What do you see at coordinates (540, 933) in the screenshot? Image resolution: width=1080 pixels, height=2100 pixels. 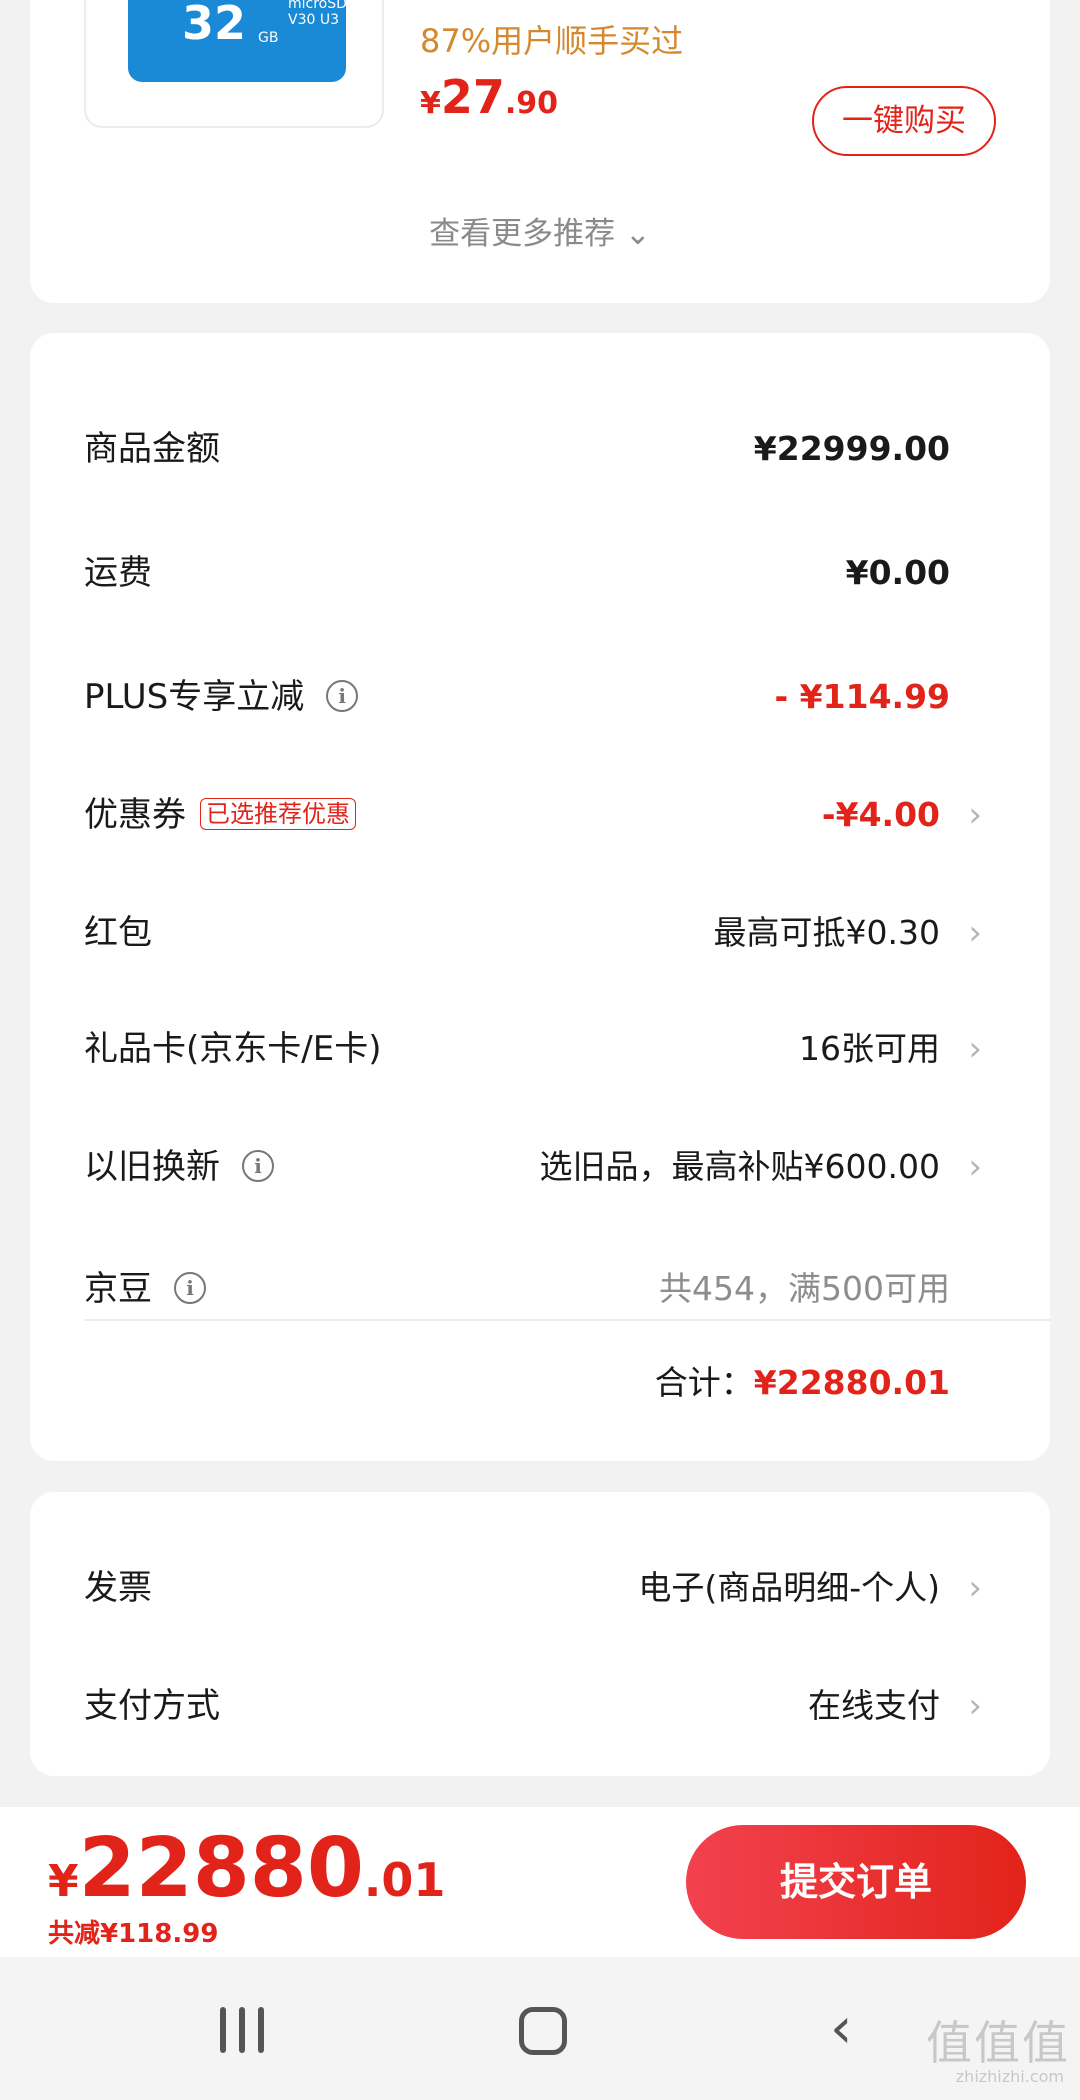 I see `row-red-packet: 红包 最高可抵¥0.30 ›` at bounding box center [540, 933].